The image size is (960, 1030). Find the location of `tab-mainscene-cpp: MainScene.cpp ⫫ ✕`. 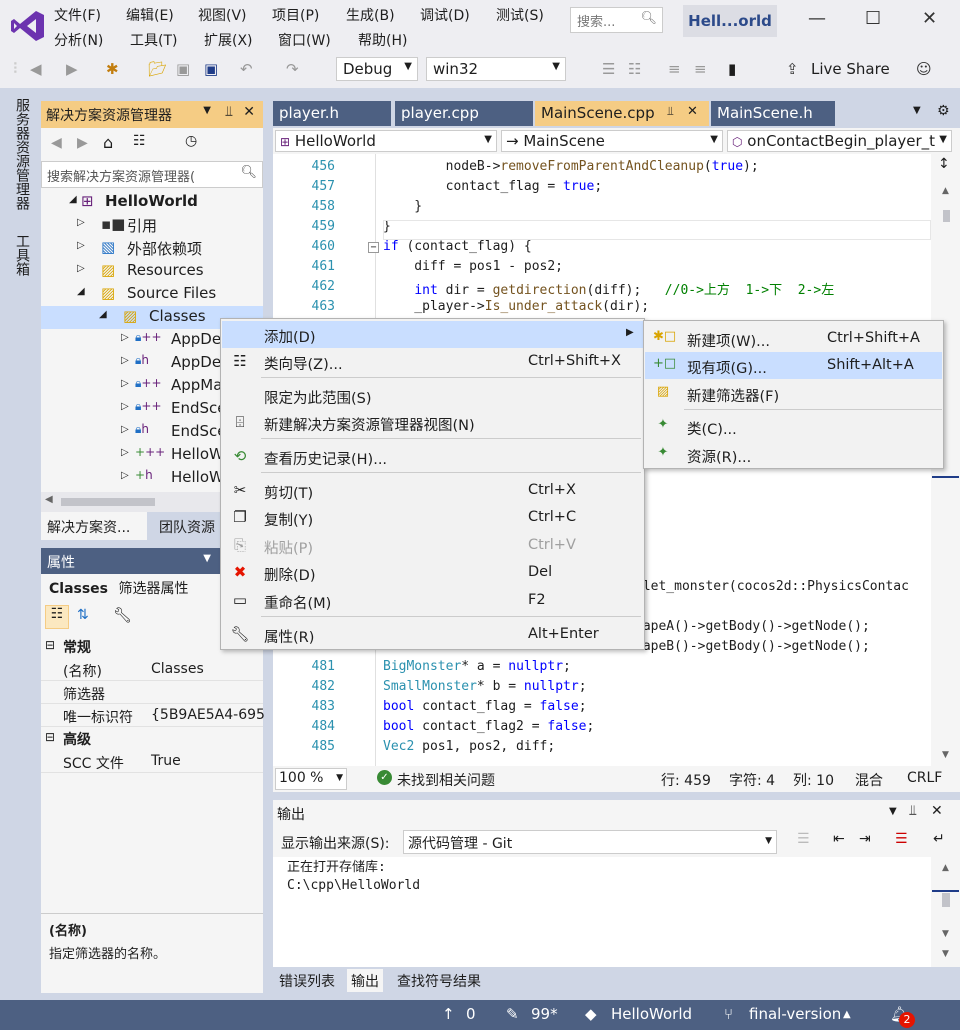

tab-mainscene-cpp: MainScene.cpp ⫫ ✕ is located at coordinates (622, 113).